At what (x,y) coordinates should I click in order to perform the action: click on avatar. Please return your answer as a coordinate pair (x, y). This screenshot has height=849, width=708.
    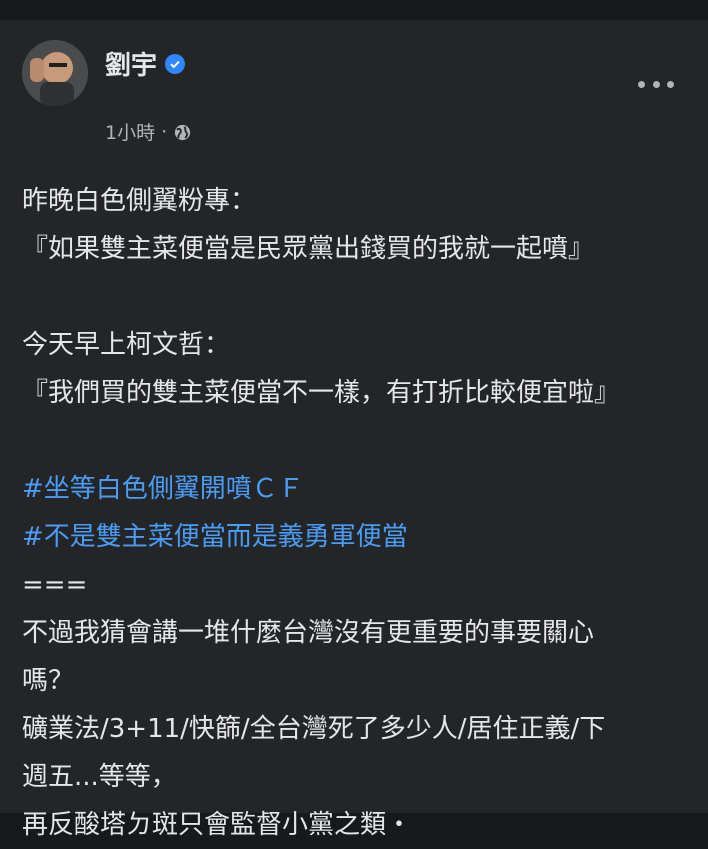
    Looking at the image, I should click on (55, 73).